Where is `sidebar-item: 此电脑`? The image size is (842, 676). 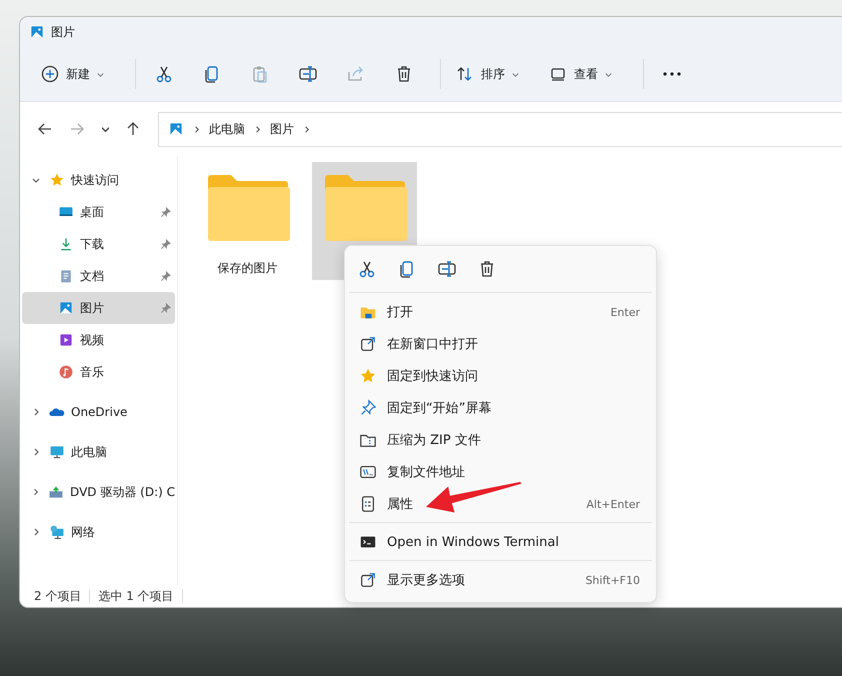
sidebar-item: 此电脑 is located at coordinates (98, 452).